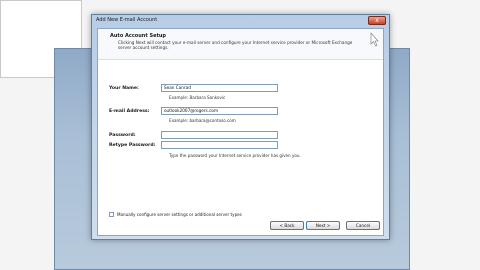 The width and height of the screenshot is (480, 270). What do you see at coordinates (129, 111) in the screenshot?
I see `email-address-label: E-mail Address:` at bounding box center [129, 111].